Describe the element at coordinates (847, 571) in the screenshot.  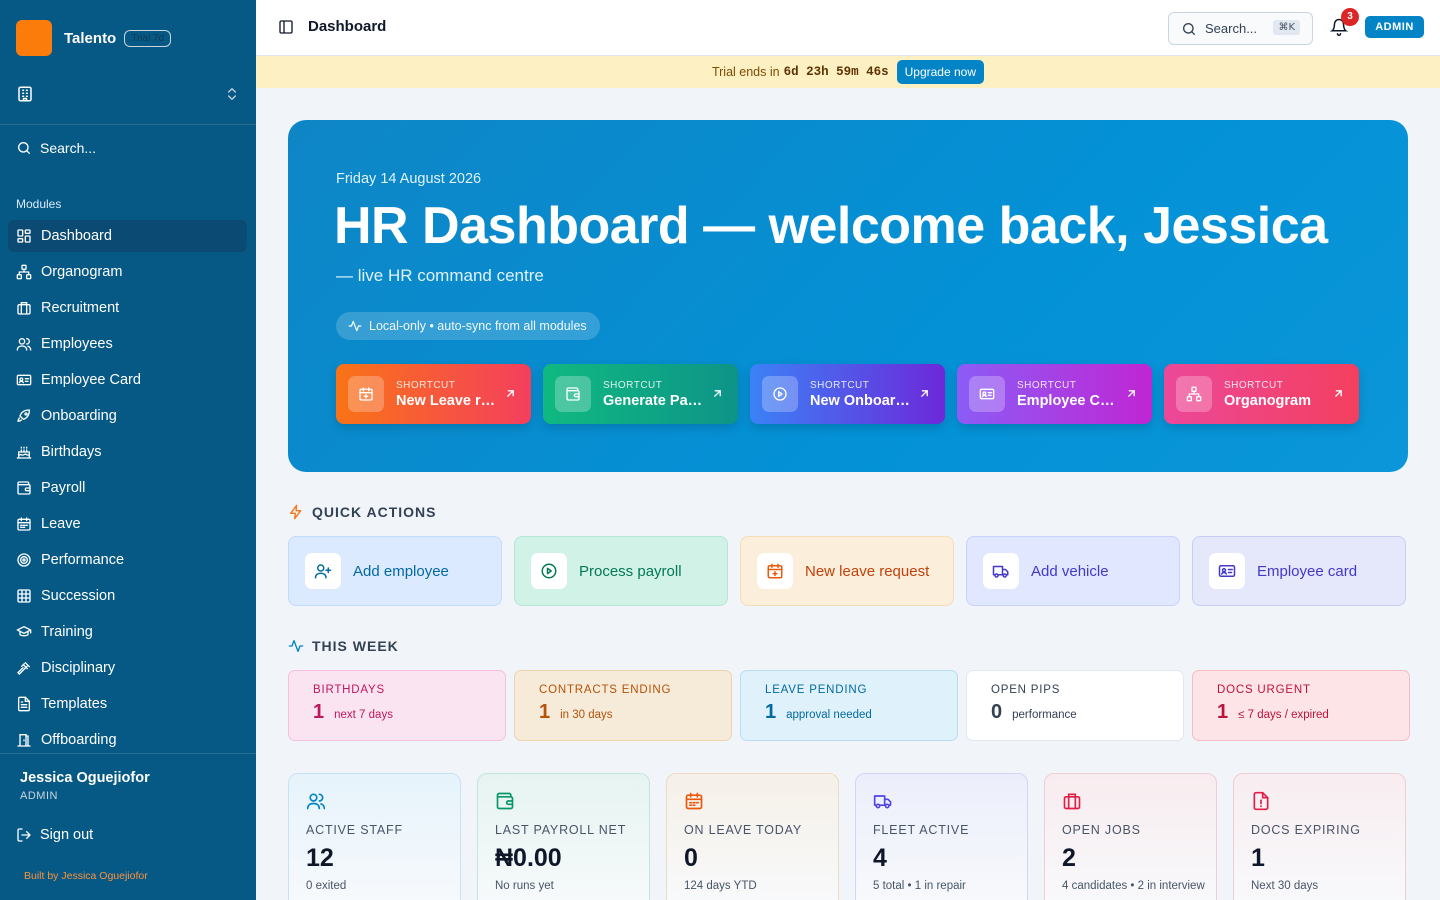
I see `quick-action-new-leave-request: New leave request` at that location.